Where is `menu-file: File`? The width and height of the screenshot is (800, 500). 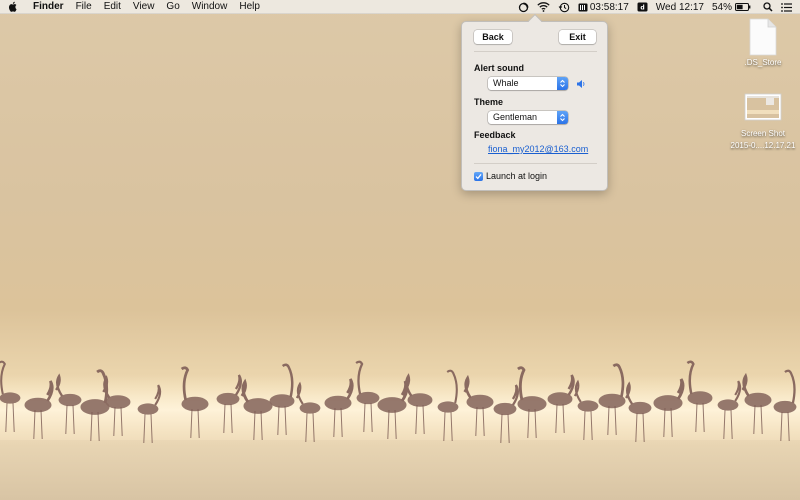 menu-file: File is located at coordinates (84, 7).